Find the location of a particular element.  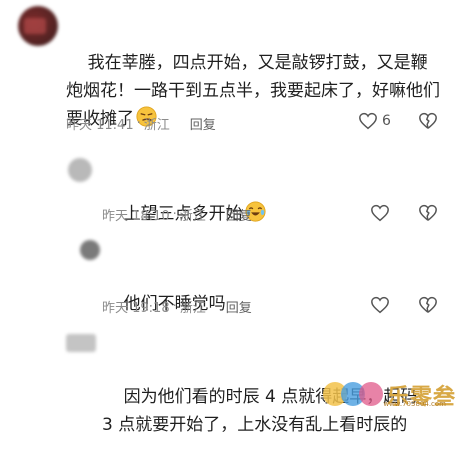

watermark-logo is located at coordinates (354, 393).